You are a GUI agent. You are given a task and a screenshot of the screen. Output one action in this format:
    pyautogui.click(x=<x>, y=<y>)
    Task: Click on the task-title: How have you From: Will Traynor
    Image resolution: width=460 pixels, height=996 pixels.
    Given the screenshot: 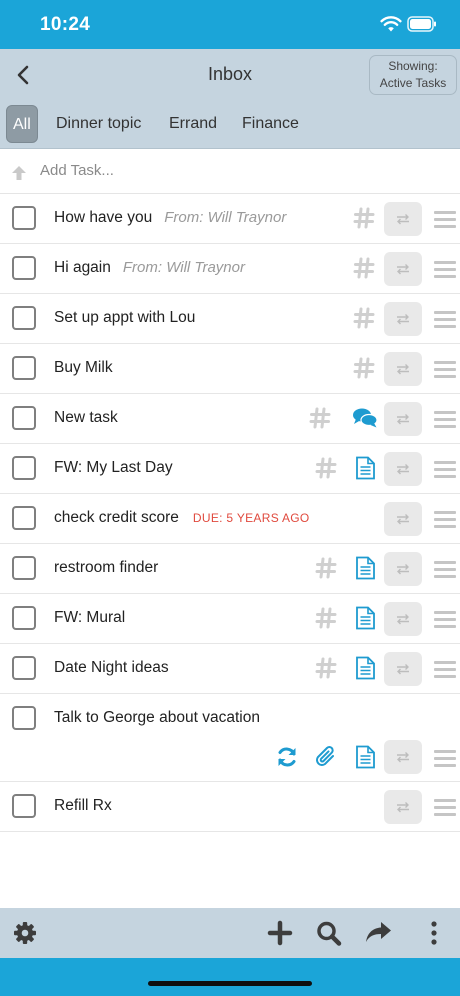 What is the action you would take?
    pyautogui.click(x=170, y=218)
    